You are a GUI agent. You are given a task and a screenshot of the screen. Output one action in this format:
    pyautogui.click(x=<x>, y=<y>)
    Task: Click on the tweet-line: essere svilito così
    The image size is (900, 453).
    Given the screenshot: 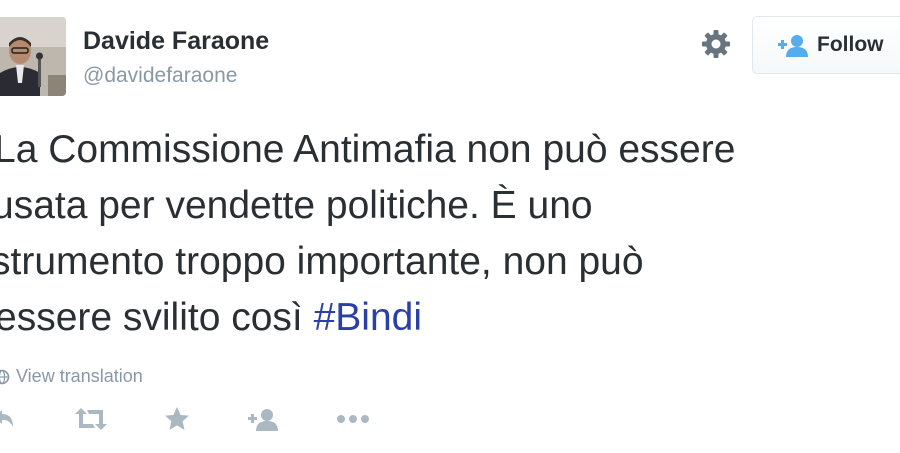 What is the action you would take?
    pyautogui.click(x=157, y=317)
    